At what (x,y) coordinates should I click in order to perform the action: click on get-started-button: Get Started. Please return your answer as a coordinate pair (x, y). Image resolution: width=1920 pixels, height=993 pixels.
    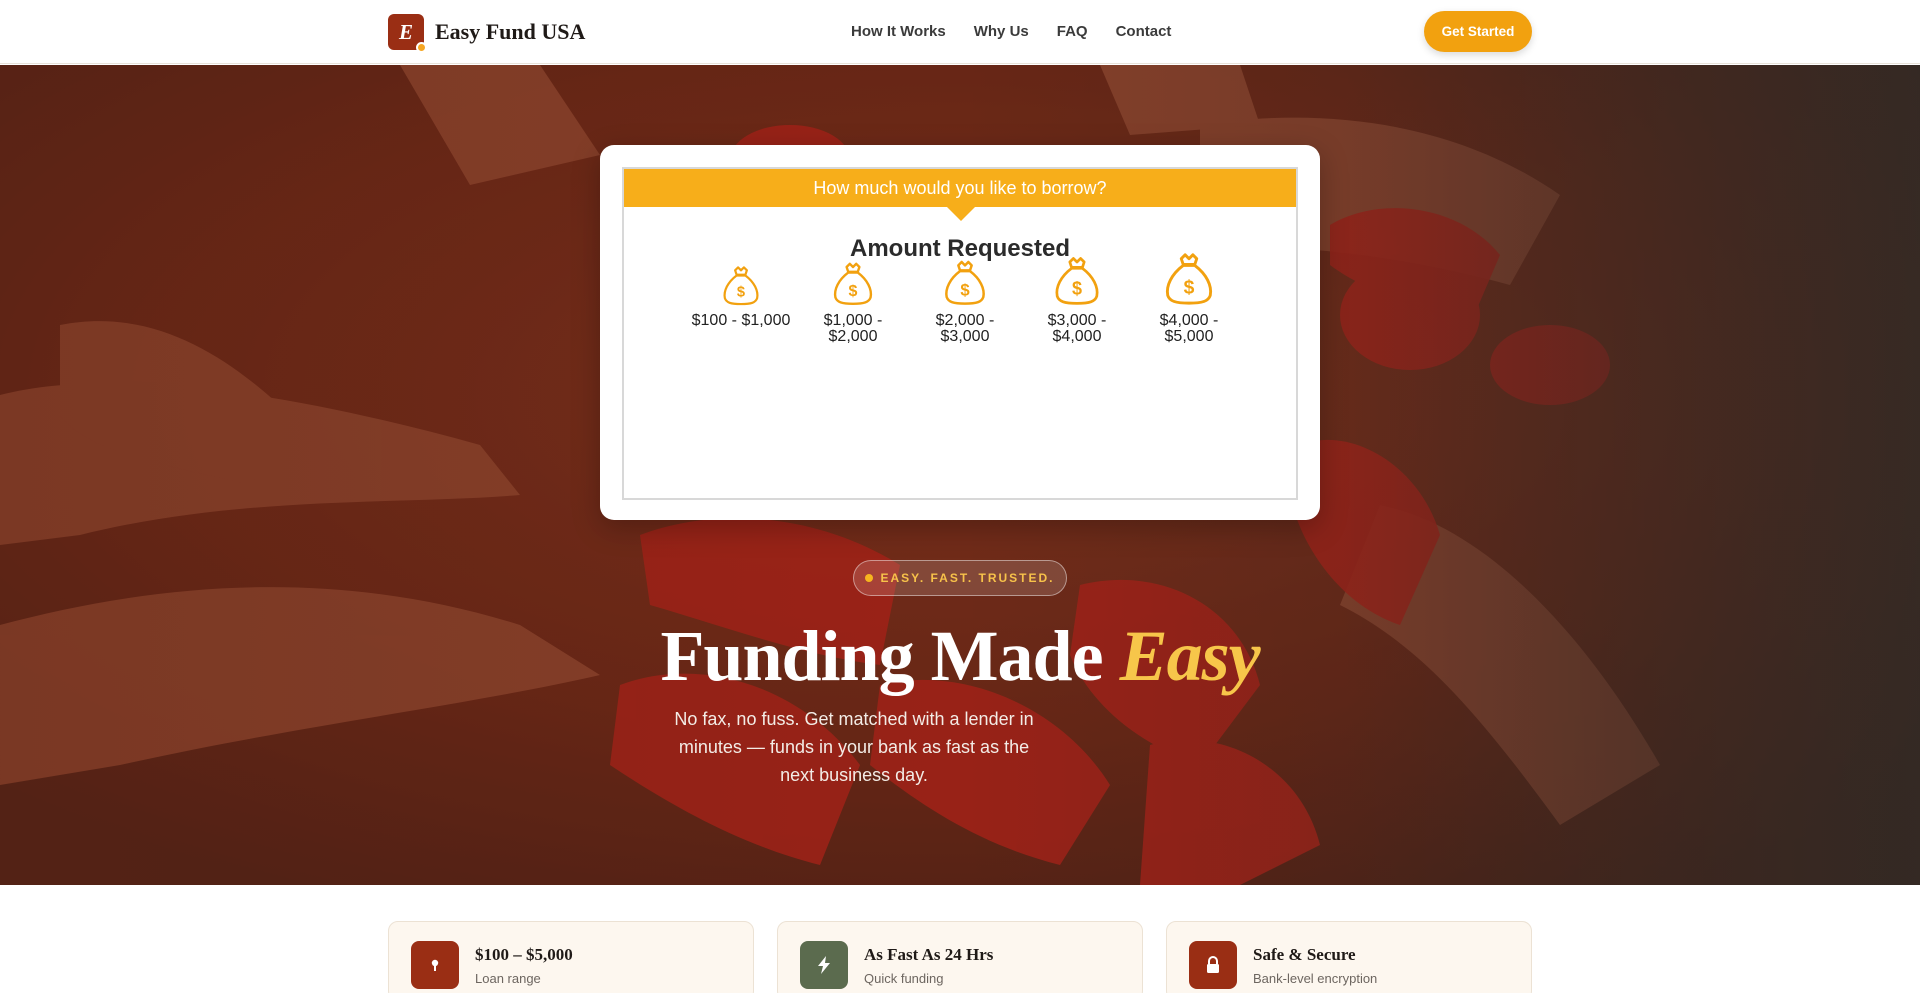
    Looking at the image, I should click on (1478, 31).